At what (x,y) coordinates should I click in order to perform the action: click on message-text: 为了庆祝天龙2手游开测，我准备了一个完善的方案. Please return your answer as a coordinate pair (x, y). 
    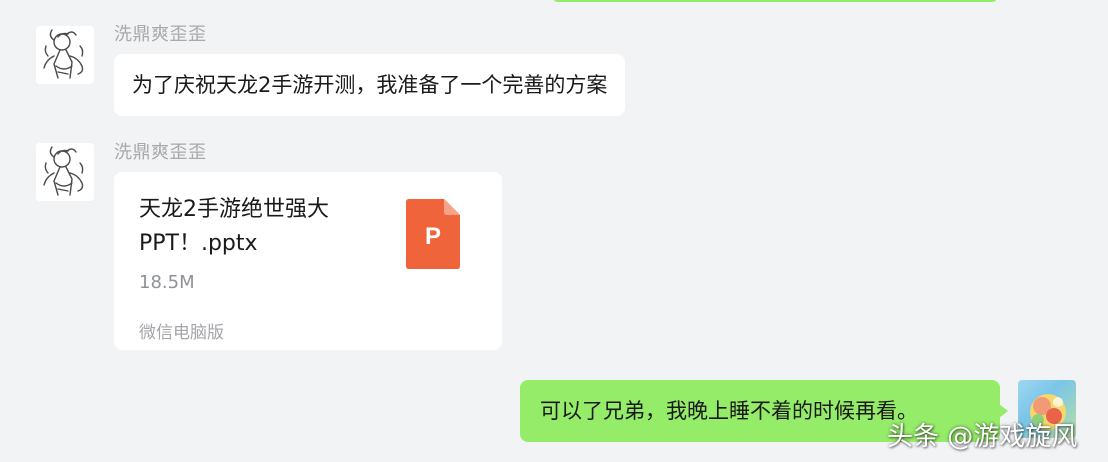
    Looking at the image, I should click on (370, 85).